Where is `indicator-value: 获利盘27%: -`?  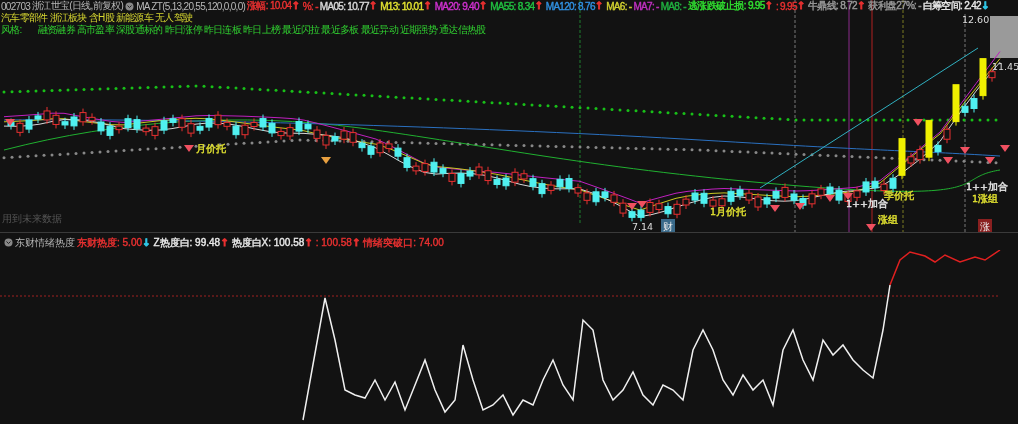 indicator-value: 获利盘27%: - is located at coordinates (894, 6).